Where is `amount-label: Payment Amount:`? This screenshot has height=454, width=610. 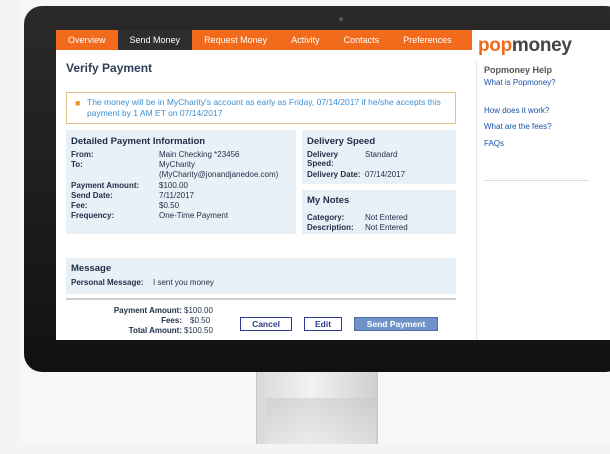
amount-label: Payment Amount: is located at coordinates (105, 185).